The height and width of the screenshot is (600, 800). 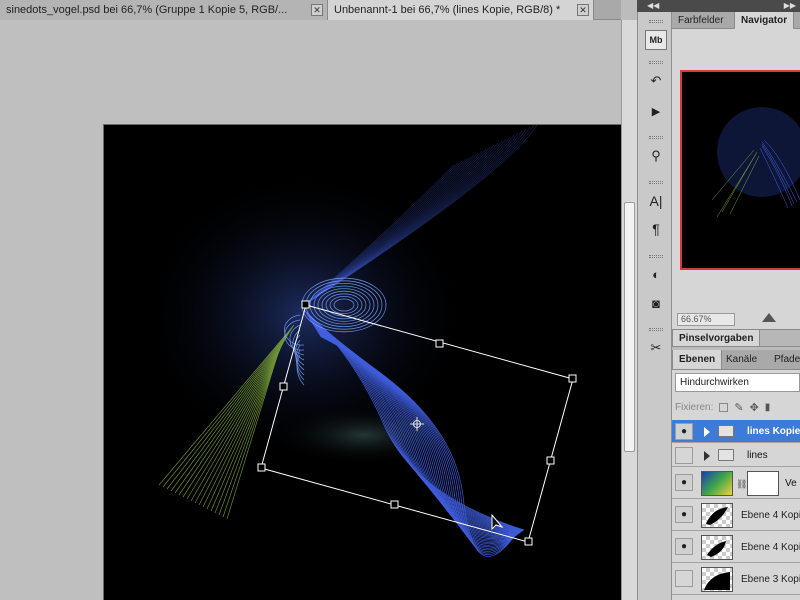 I want to click on panel-header: ▶▶, so click(x=736, y=6).